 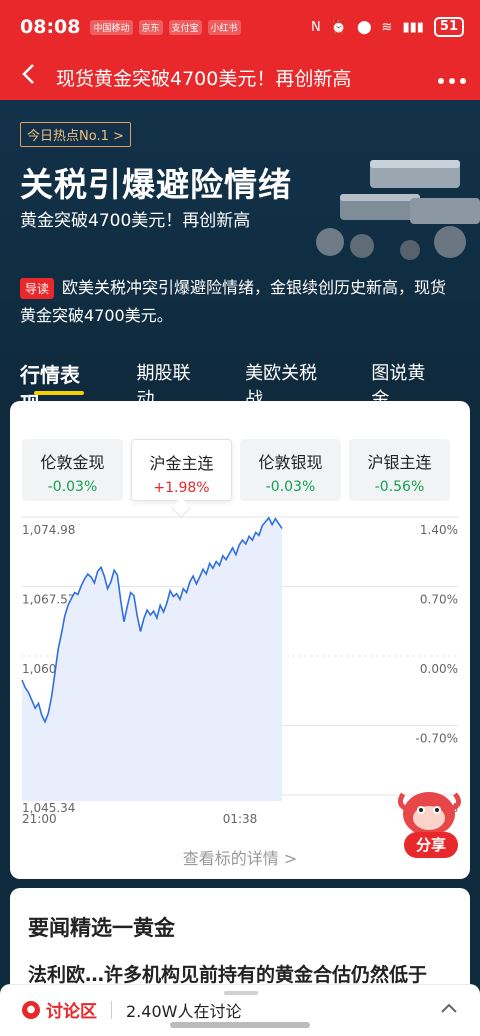 I want to click on y-right-tick: 0.70%, so click(x=439, y=600).